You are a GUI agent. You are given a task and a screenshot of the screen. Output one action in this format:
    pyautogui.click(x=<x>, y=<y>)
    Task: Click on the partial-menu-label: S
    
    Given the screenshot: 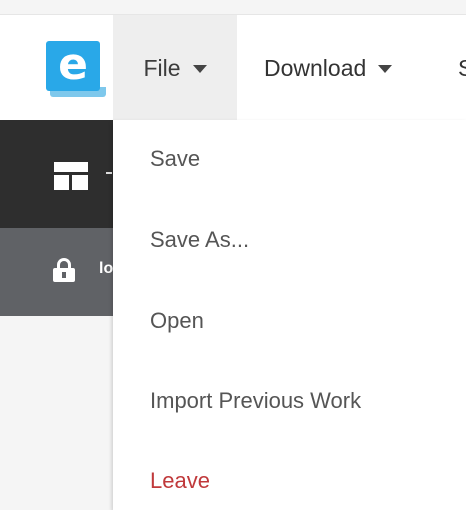 What is the action you would take?
    pyautogui.click(x=462, y=67)
    